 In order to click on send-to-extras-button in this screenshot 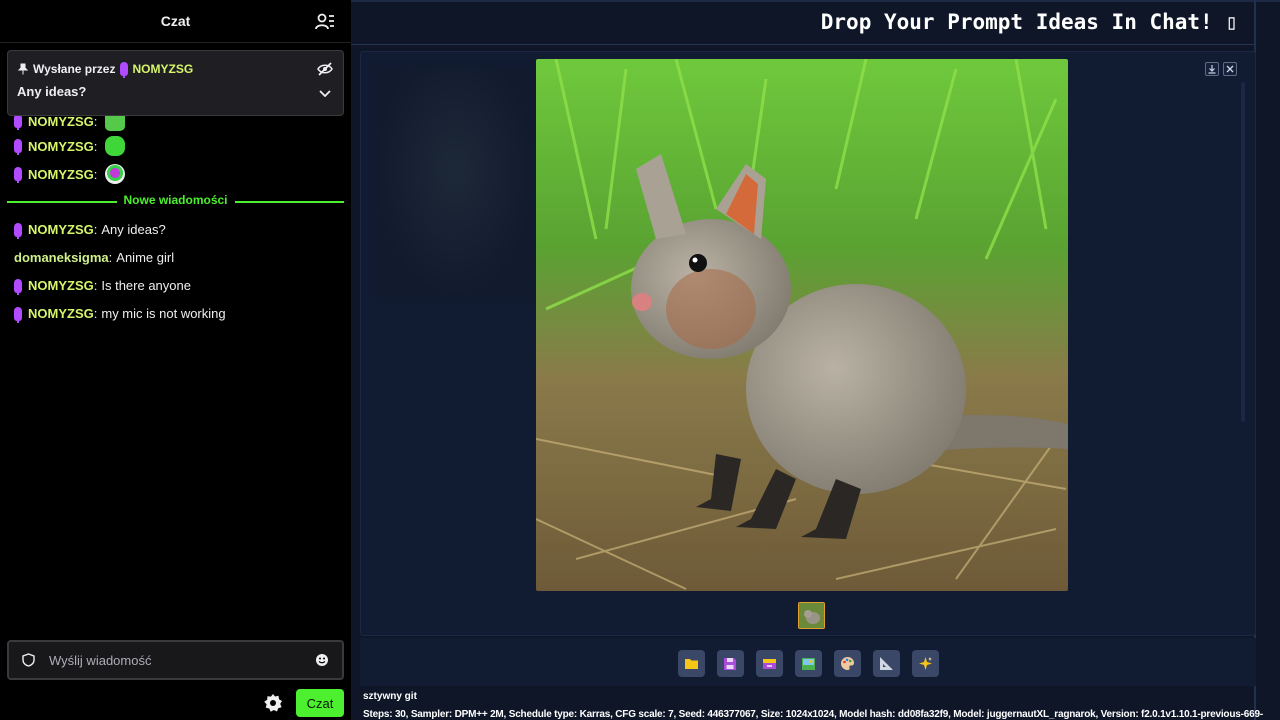, I will do `click(847, 663)`.